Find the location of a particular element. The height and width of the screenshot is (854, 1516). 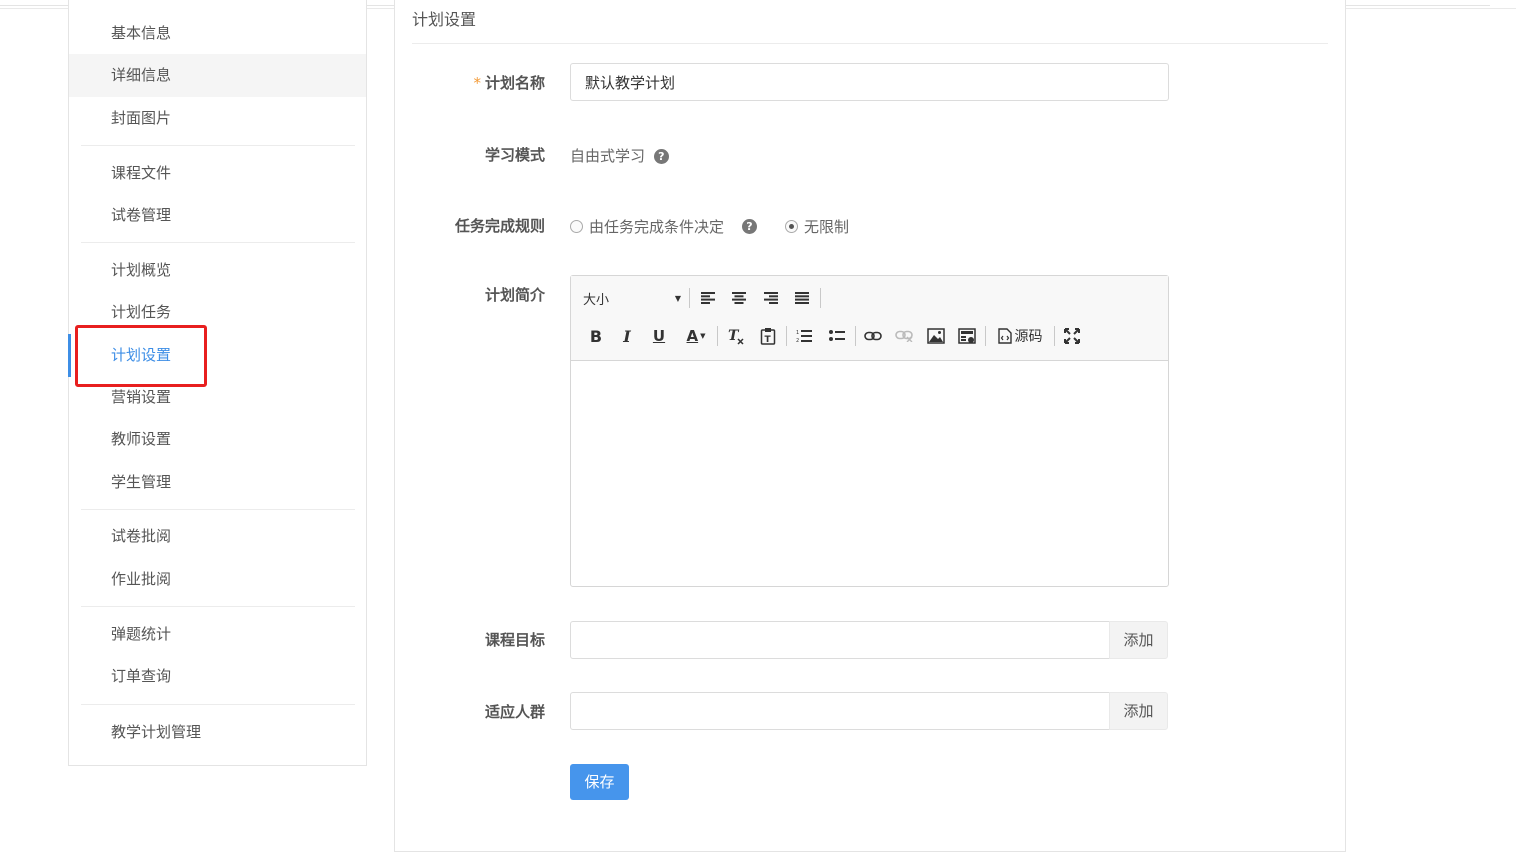

sidebar-item-label: 详细信息 is located at coordinates (141, 75).